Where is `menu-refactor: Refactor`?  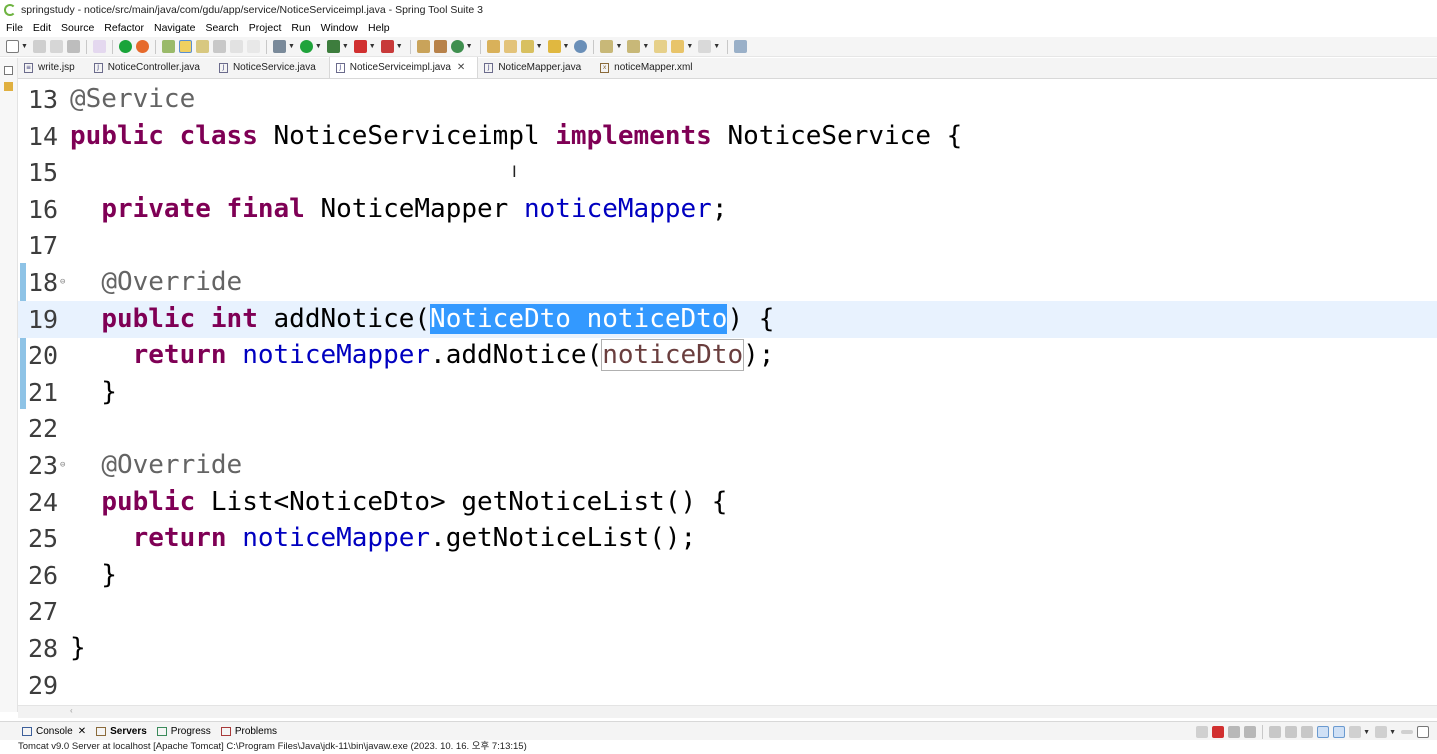
menu-refactor: Refactor is located at coordinates (124, 28).